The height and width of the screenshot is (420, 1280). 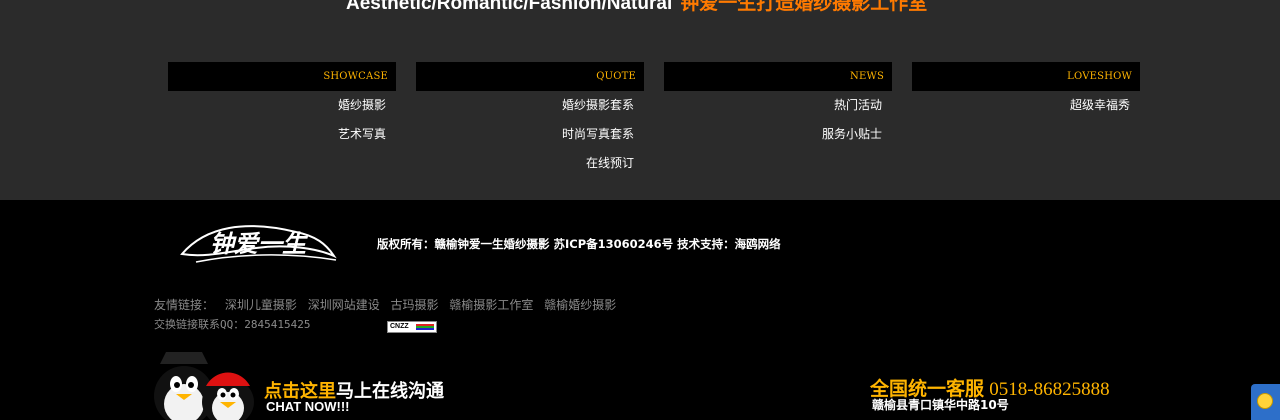 I want to click on qq-penguin-red-icon, so click(x=228, y=396).